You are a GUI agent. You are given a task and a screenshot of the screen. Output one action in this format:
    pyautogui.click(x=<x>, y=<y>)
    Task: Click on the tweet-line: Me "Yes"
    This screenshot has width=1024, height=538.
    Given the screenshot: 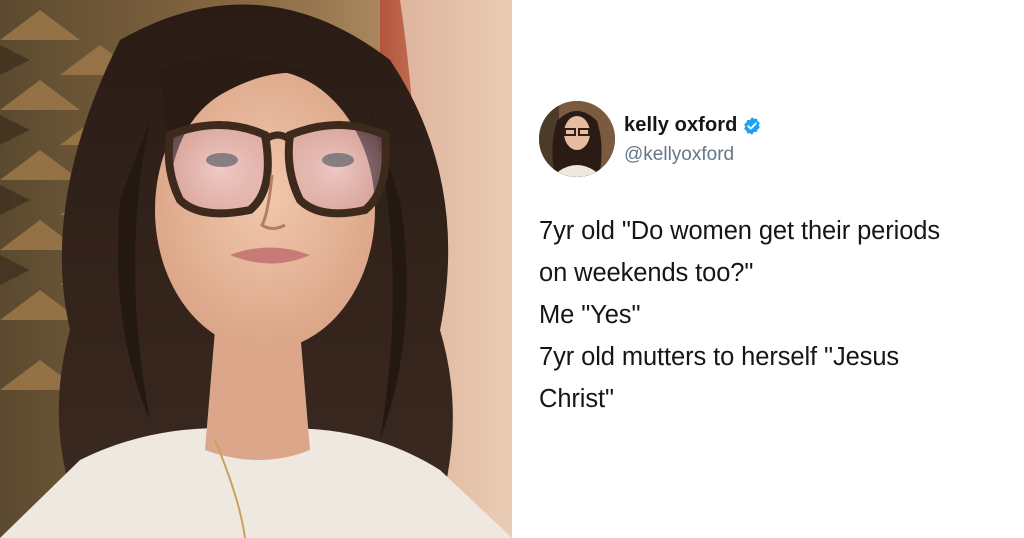 What is the action you would take?
    pyautogui.click(x=590, y=315)
    